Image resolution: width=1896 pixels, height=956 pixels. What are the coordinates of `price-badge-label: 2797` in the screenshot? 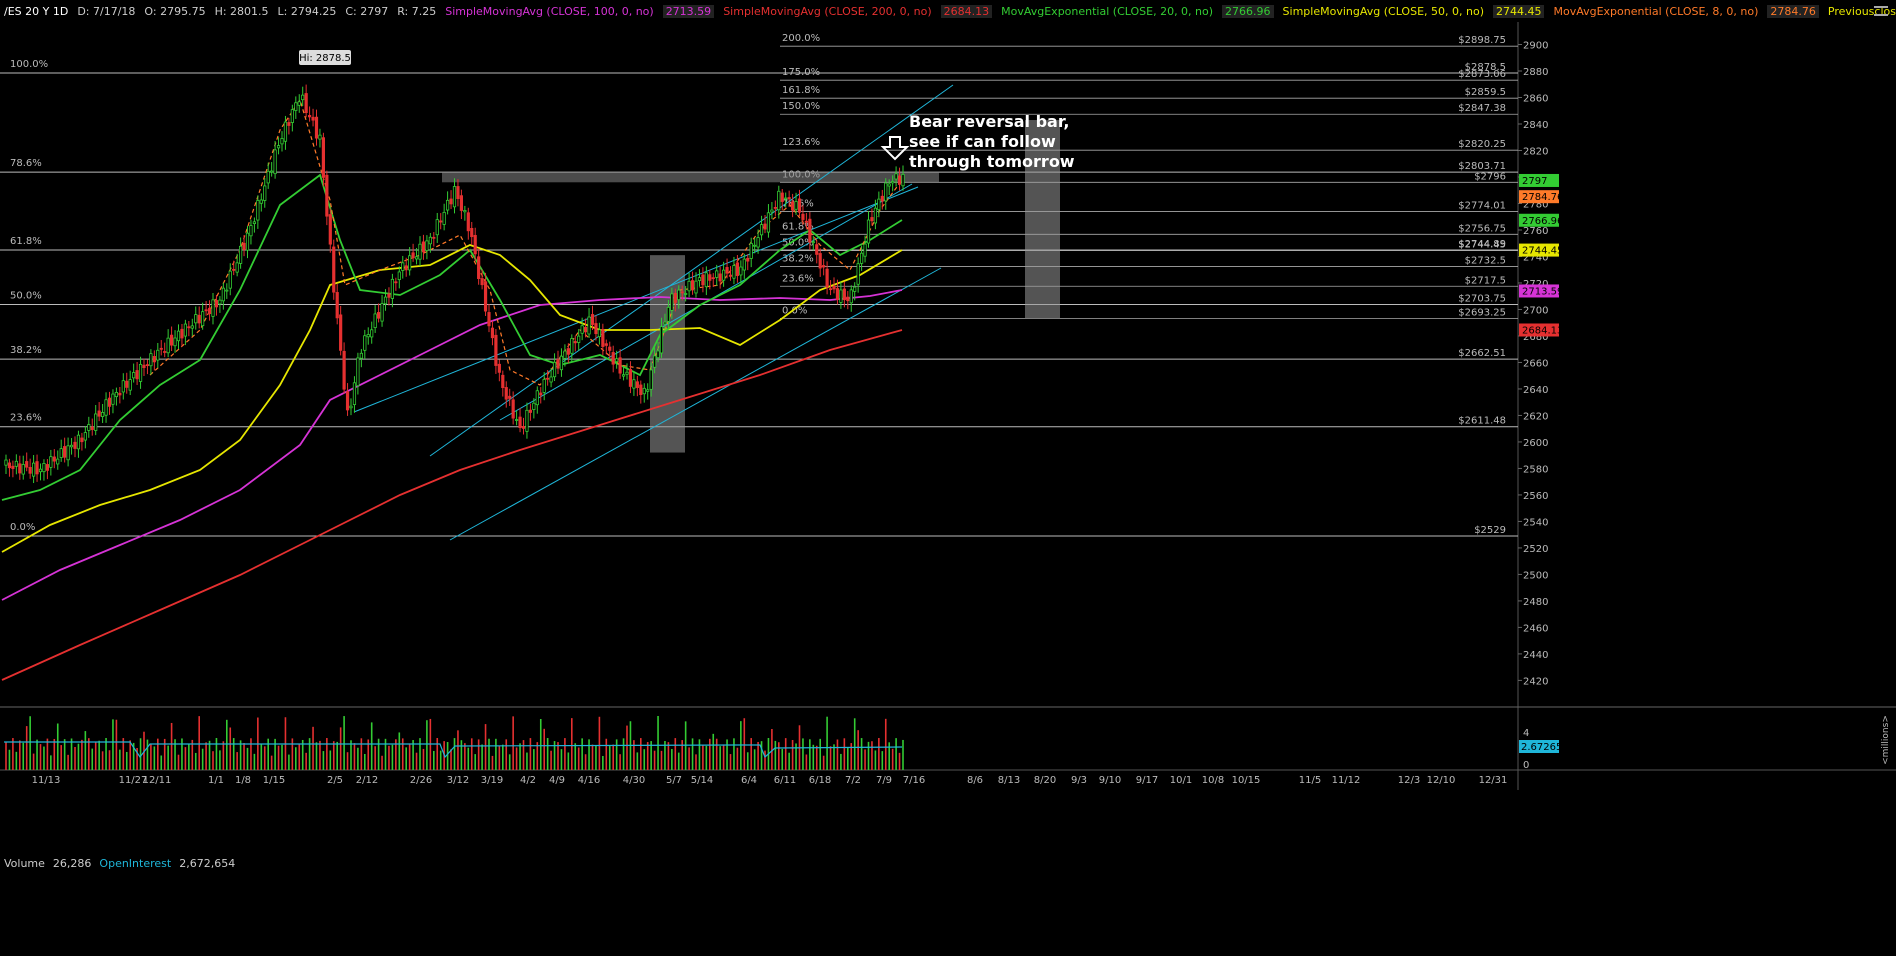 It's located at (1534, 181).